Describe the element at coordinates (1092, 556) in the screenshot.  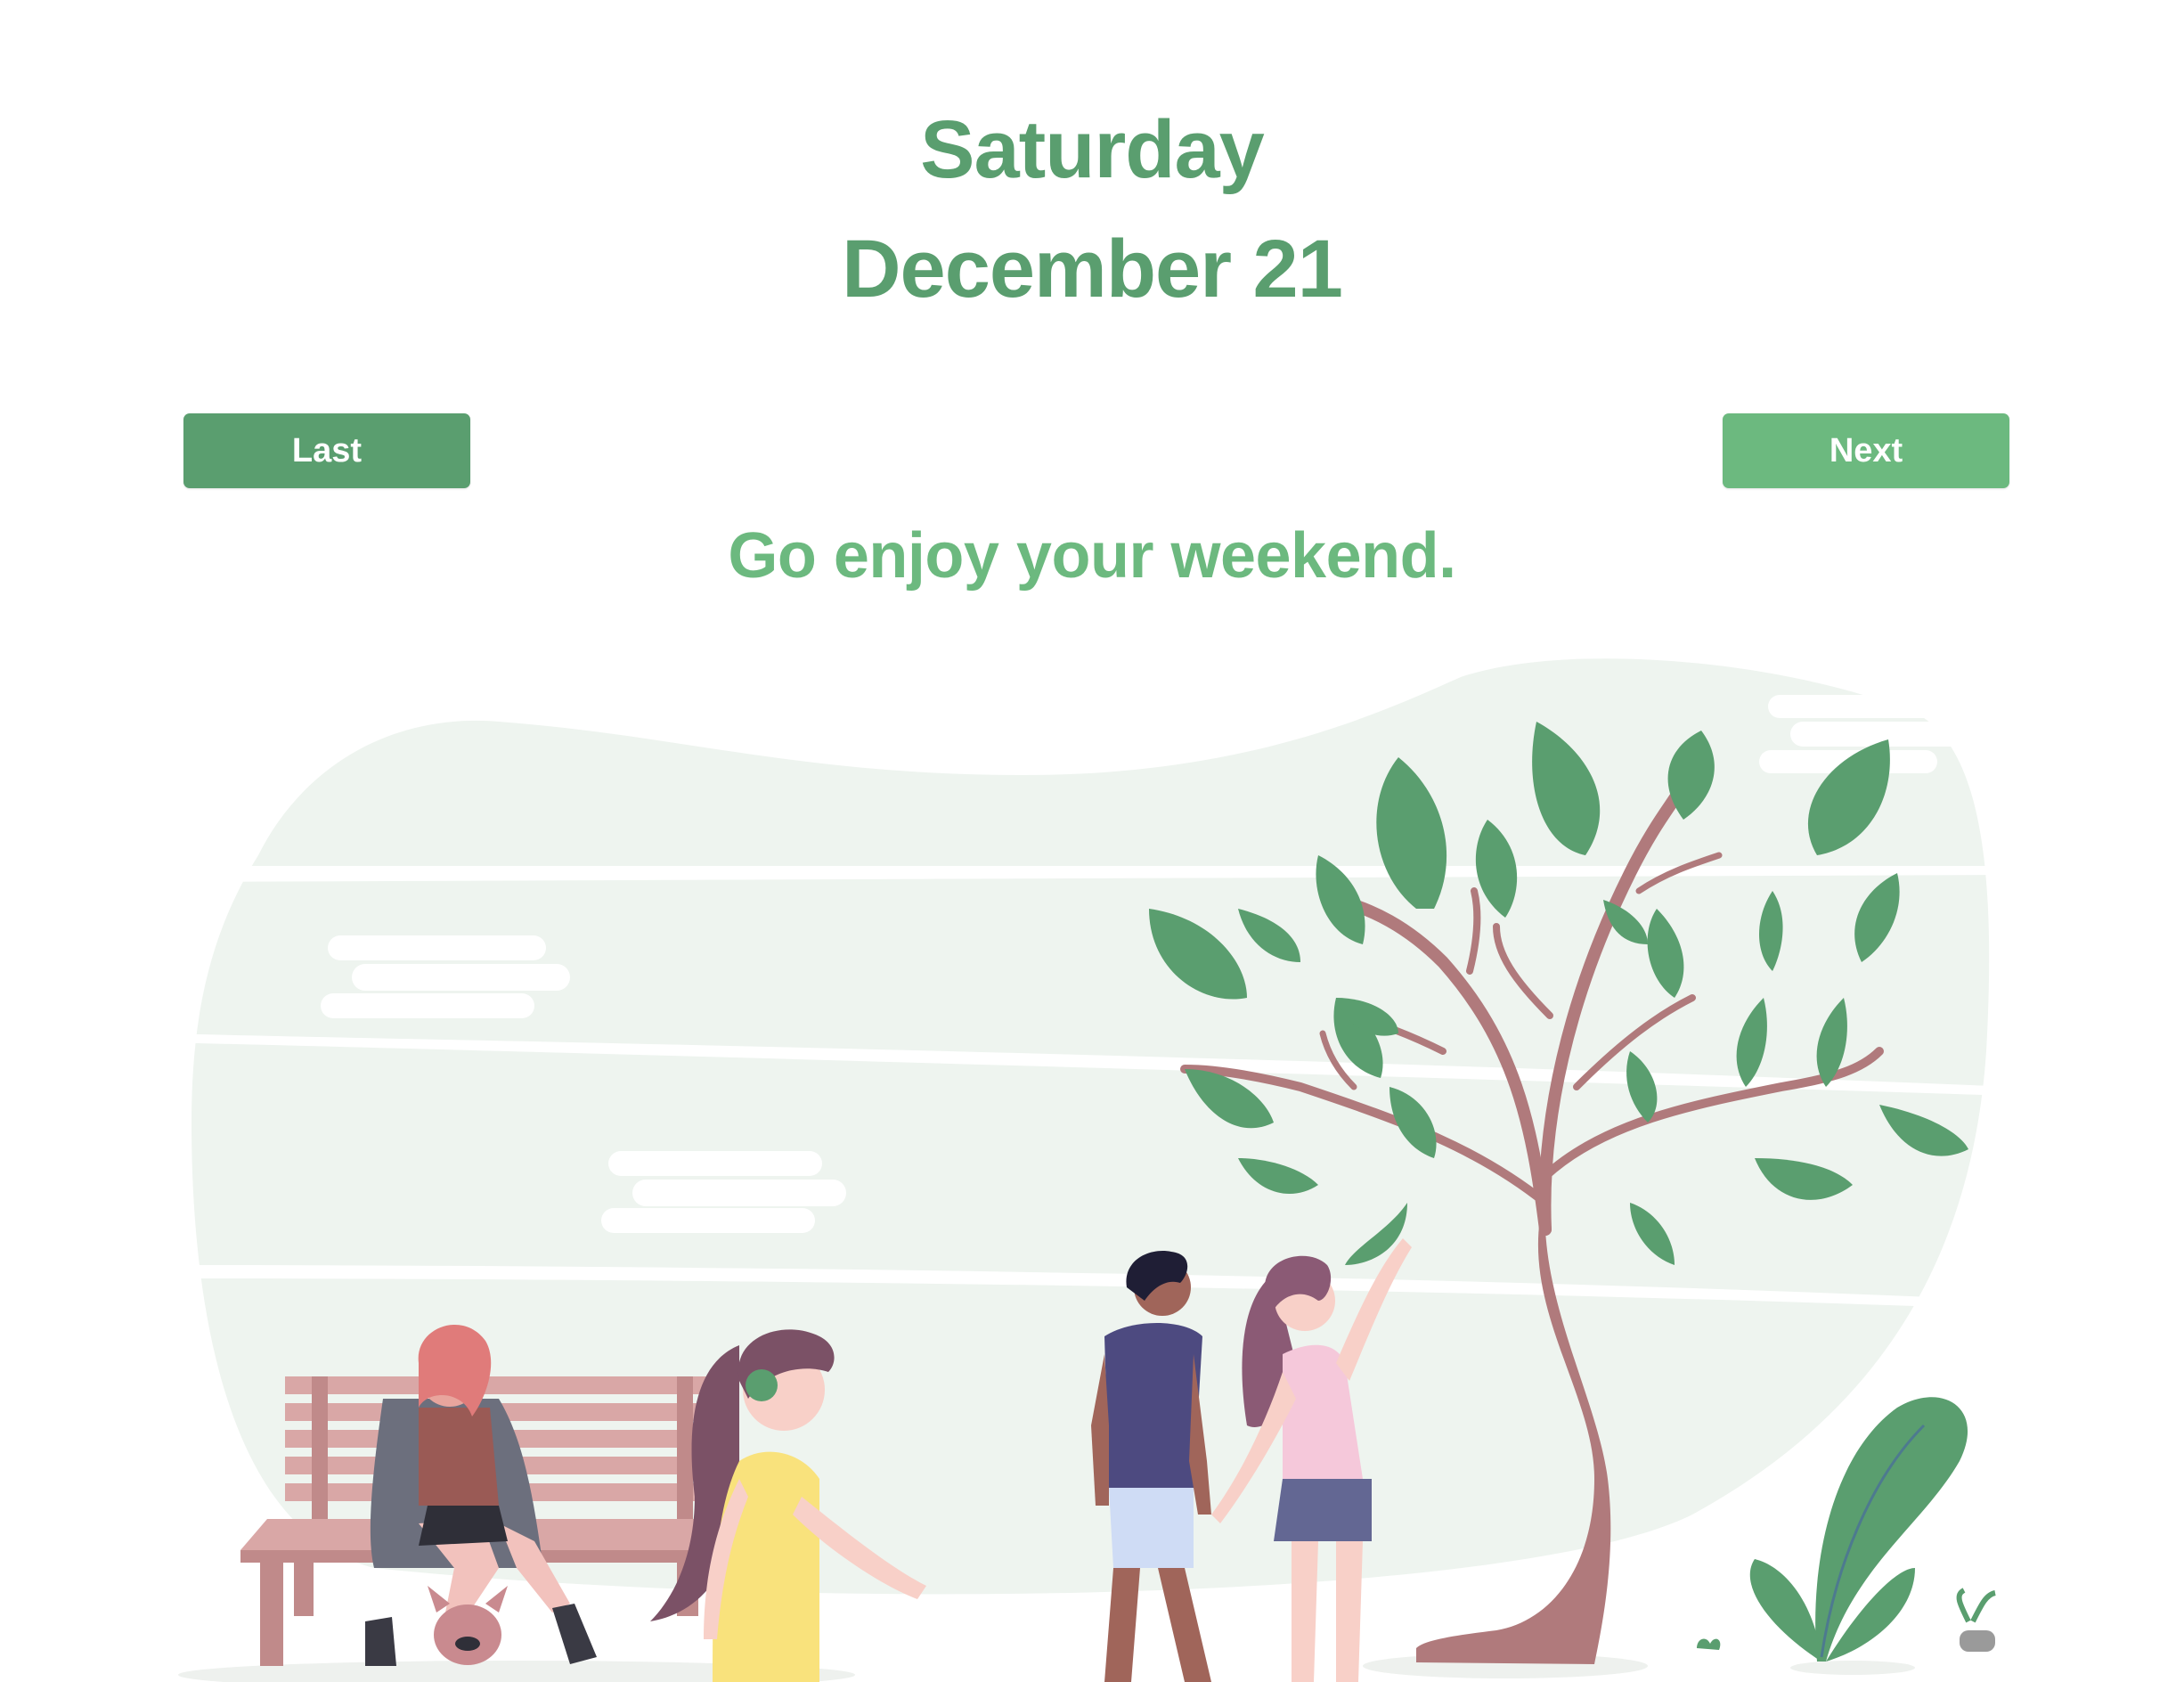
I see `weekend-message: Go enjoy your weekend.` at that location.